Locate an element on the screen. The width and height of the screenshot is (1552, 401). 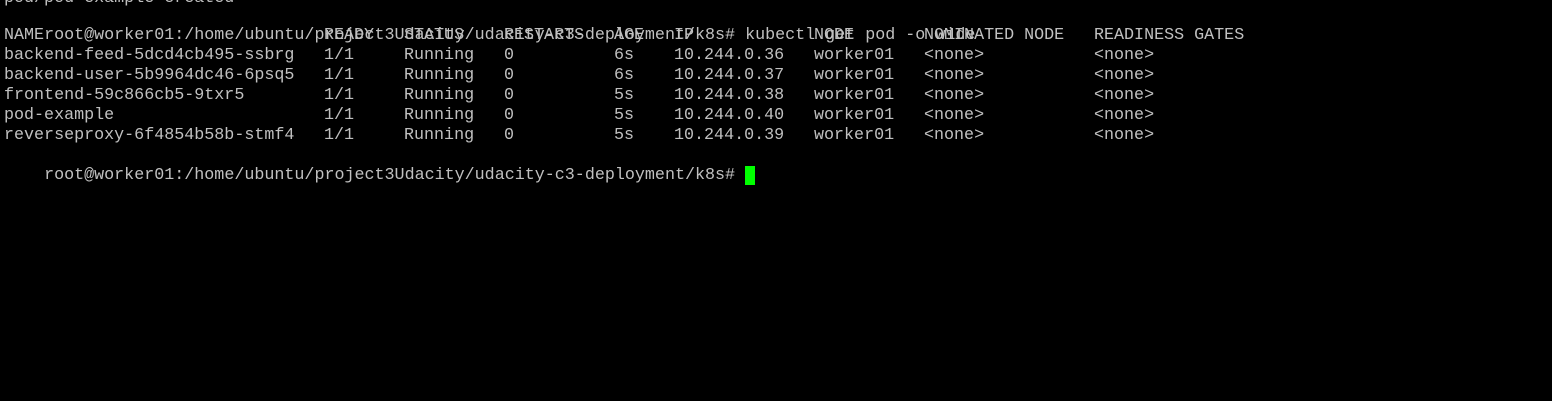
pod-ip: 10.244.0.36 is located at coordinates (729, 55).